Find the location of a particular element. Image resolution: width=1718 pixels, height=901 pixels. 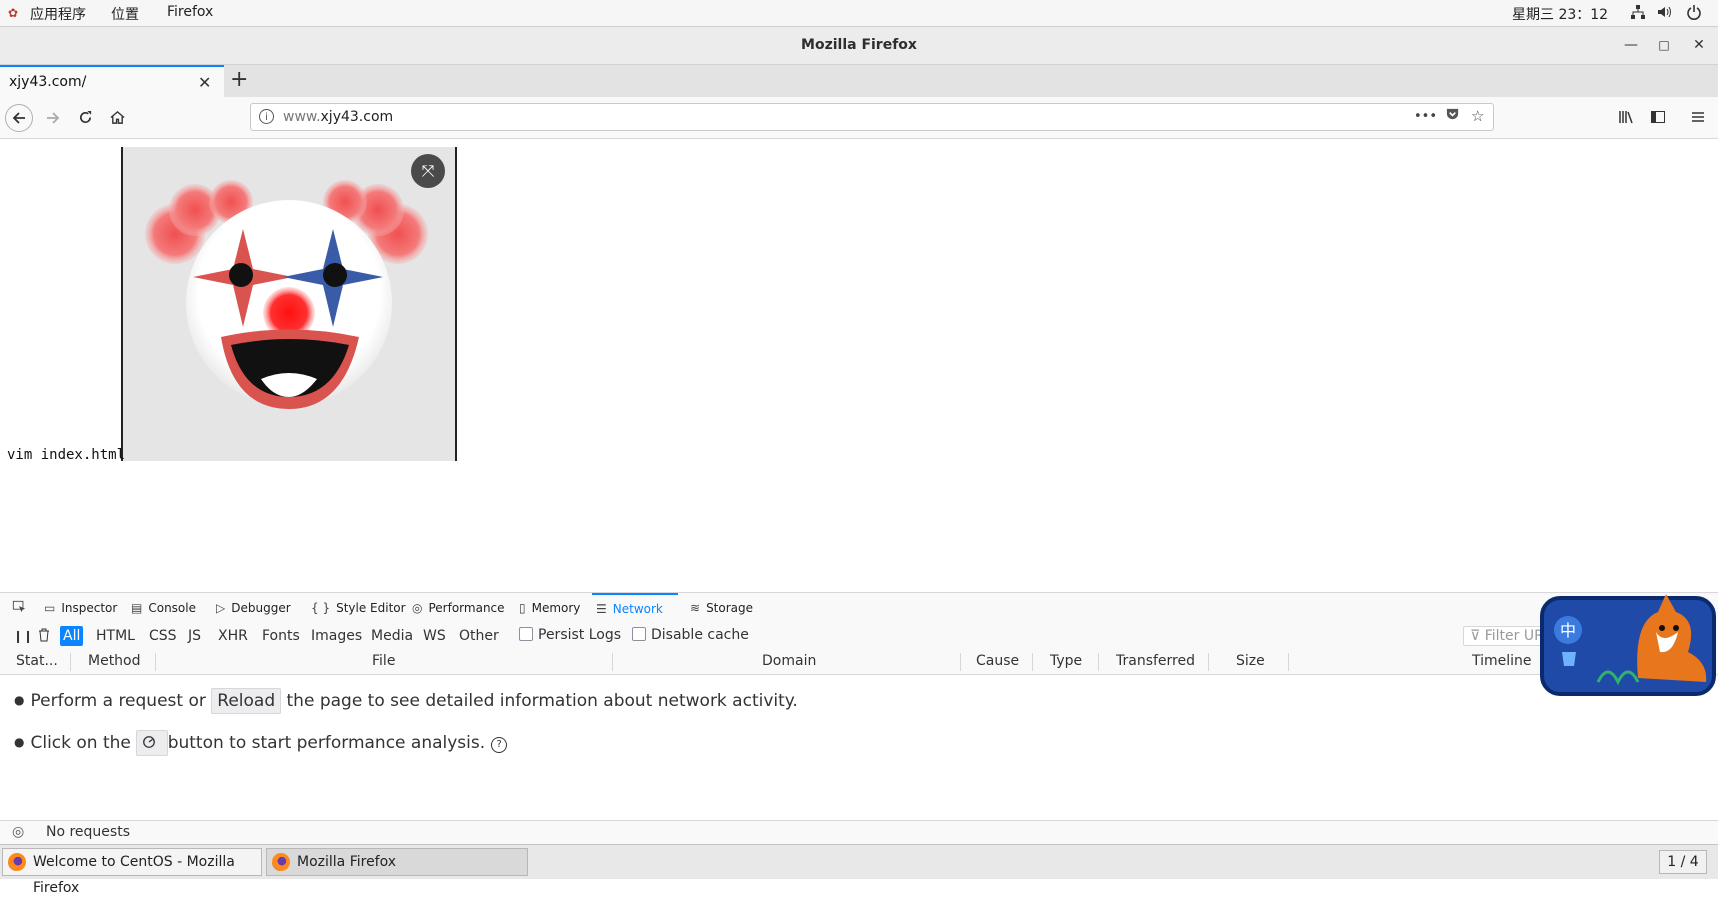

col-method: Method is located at coordinates (114, 661).